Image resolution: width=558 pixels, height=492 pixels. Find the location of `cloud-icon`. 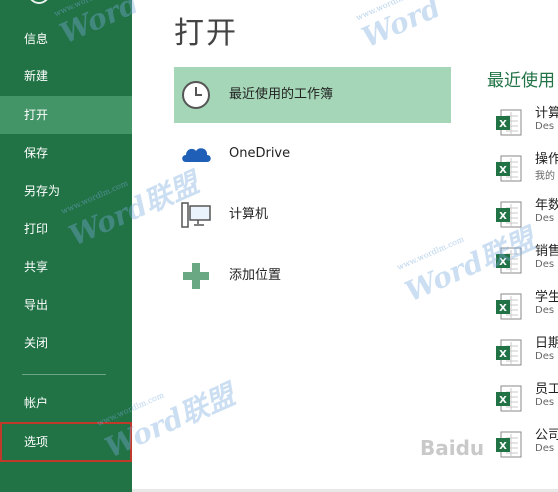

cloud-icon is located at coordinates (196, 155).